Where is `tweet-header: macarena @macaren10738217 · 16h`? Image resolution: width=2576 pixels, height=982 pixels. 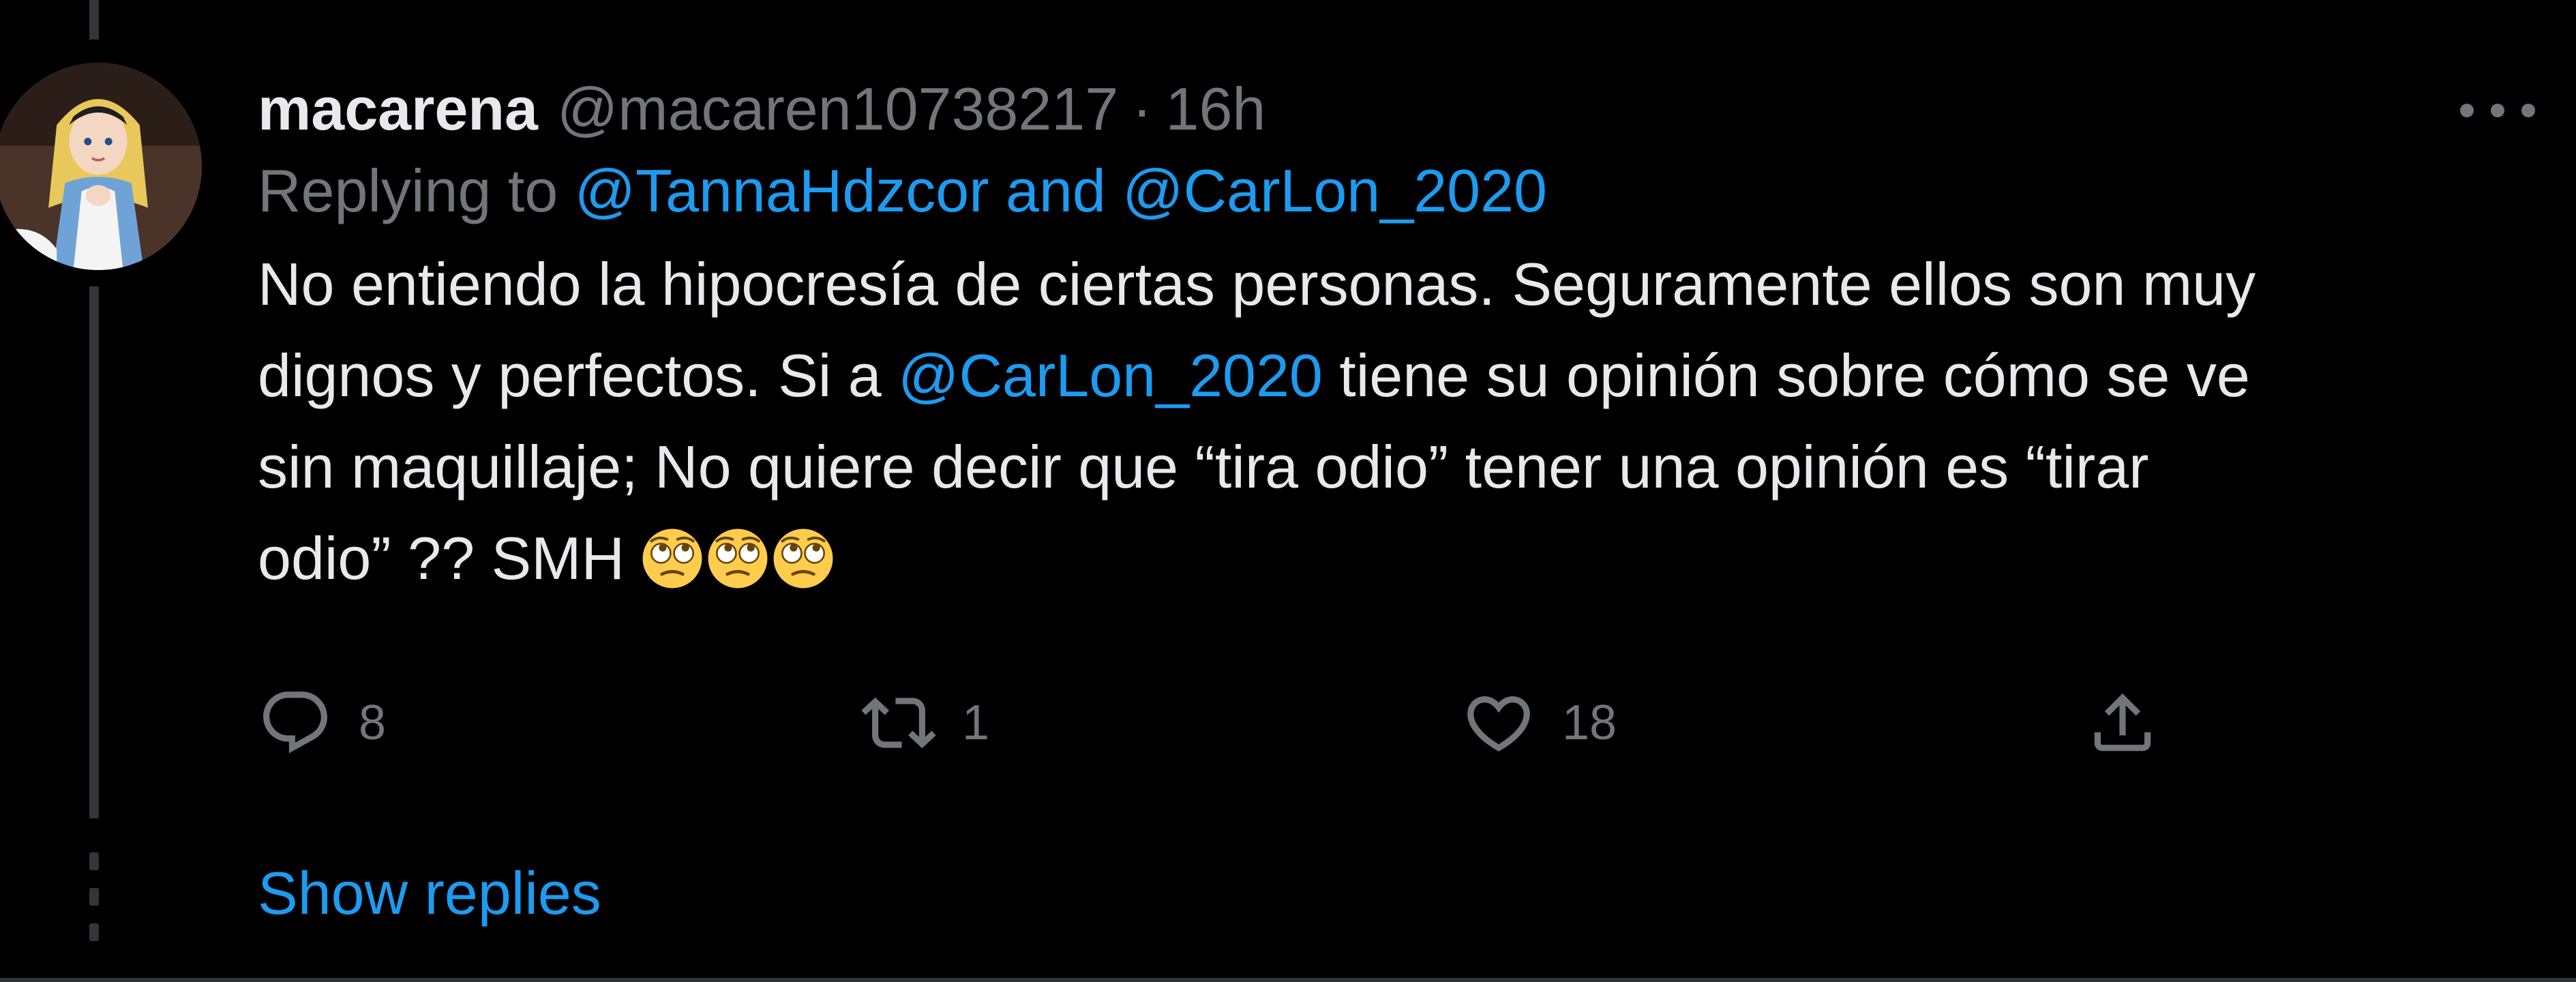 tweet-header: macarena @macaren10738217 · 16h is located at coordinates (1383, 109).